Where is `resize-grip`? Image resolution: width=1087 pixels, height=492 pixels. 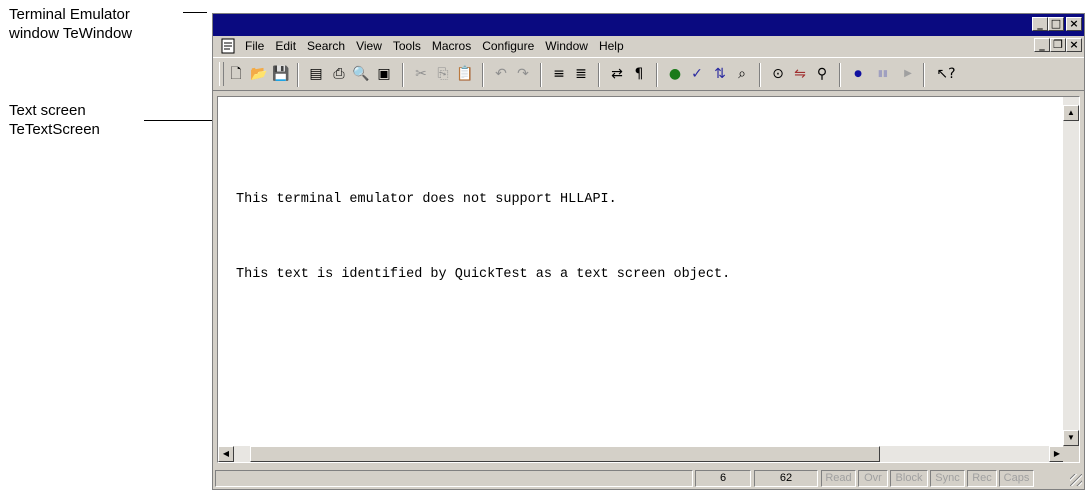 resize-grip is located at coordinates (1076, 480).